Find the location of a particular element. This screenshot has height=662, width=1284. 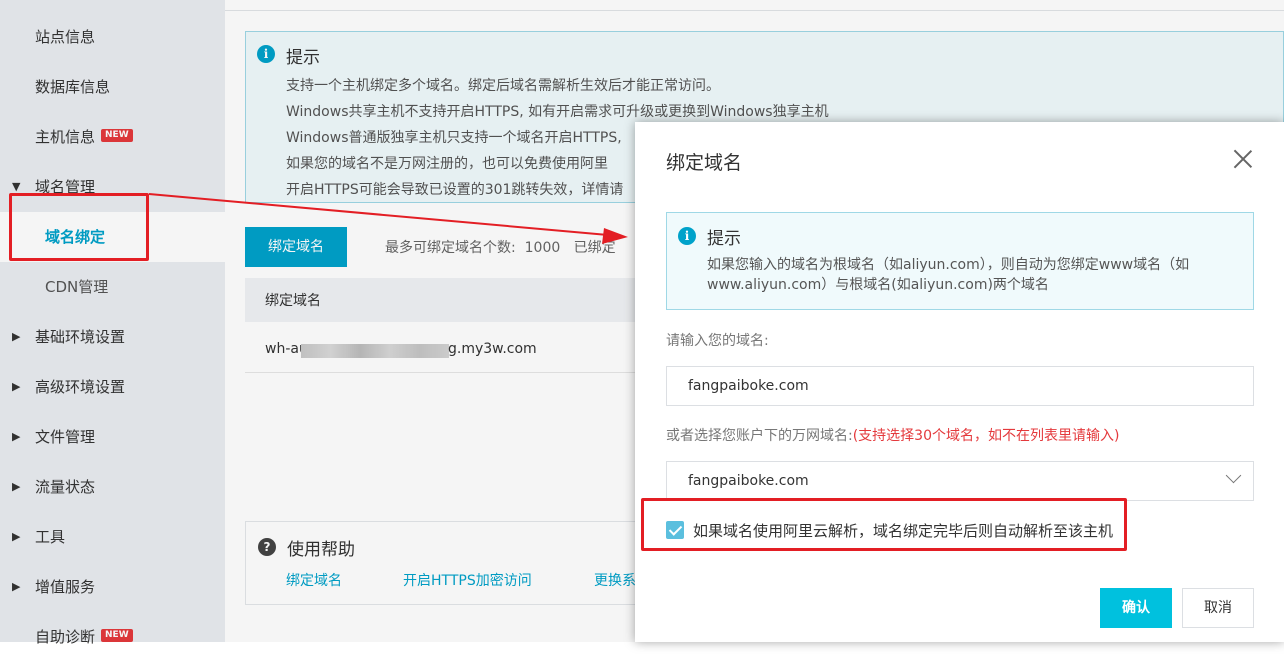

annotation-arrow is located at coordinates (388, 218).